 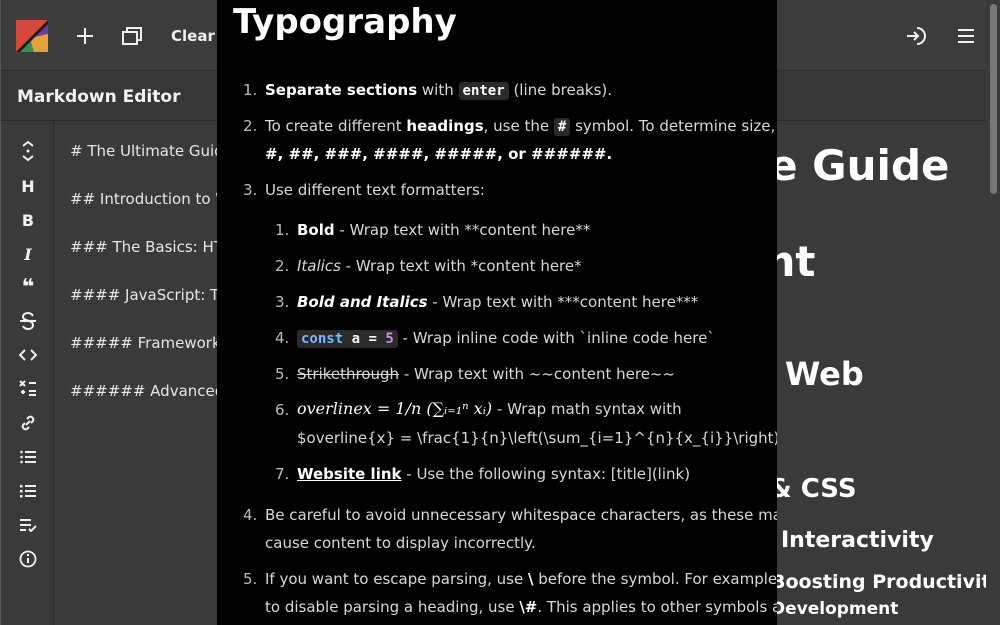 I want to click on list-item: Use different text formatters:, so click(x=375, y=190).